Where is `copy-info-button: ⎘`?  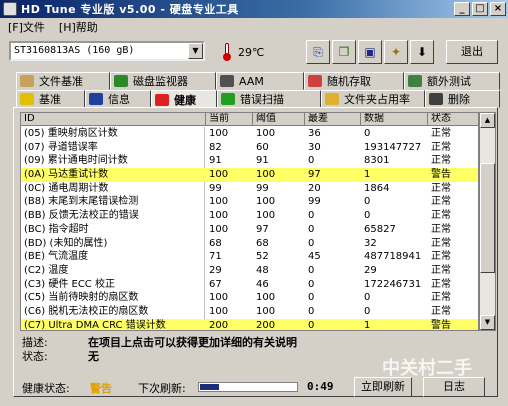
copy-info-button: ⎘ is located at coordinates (318, 52).